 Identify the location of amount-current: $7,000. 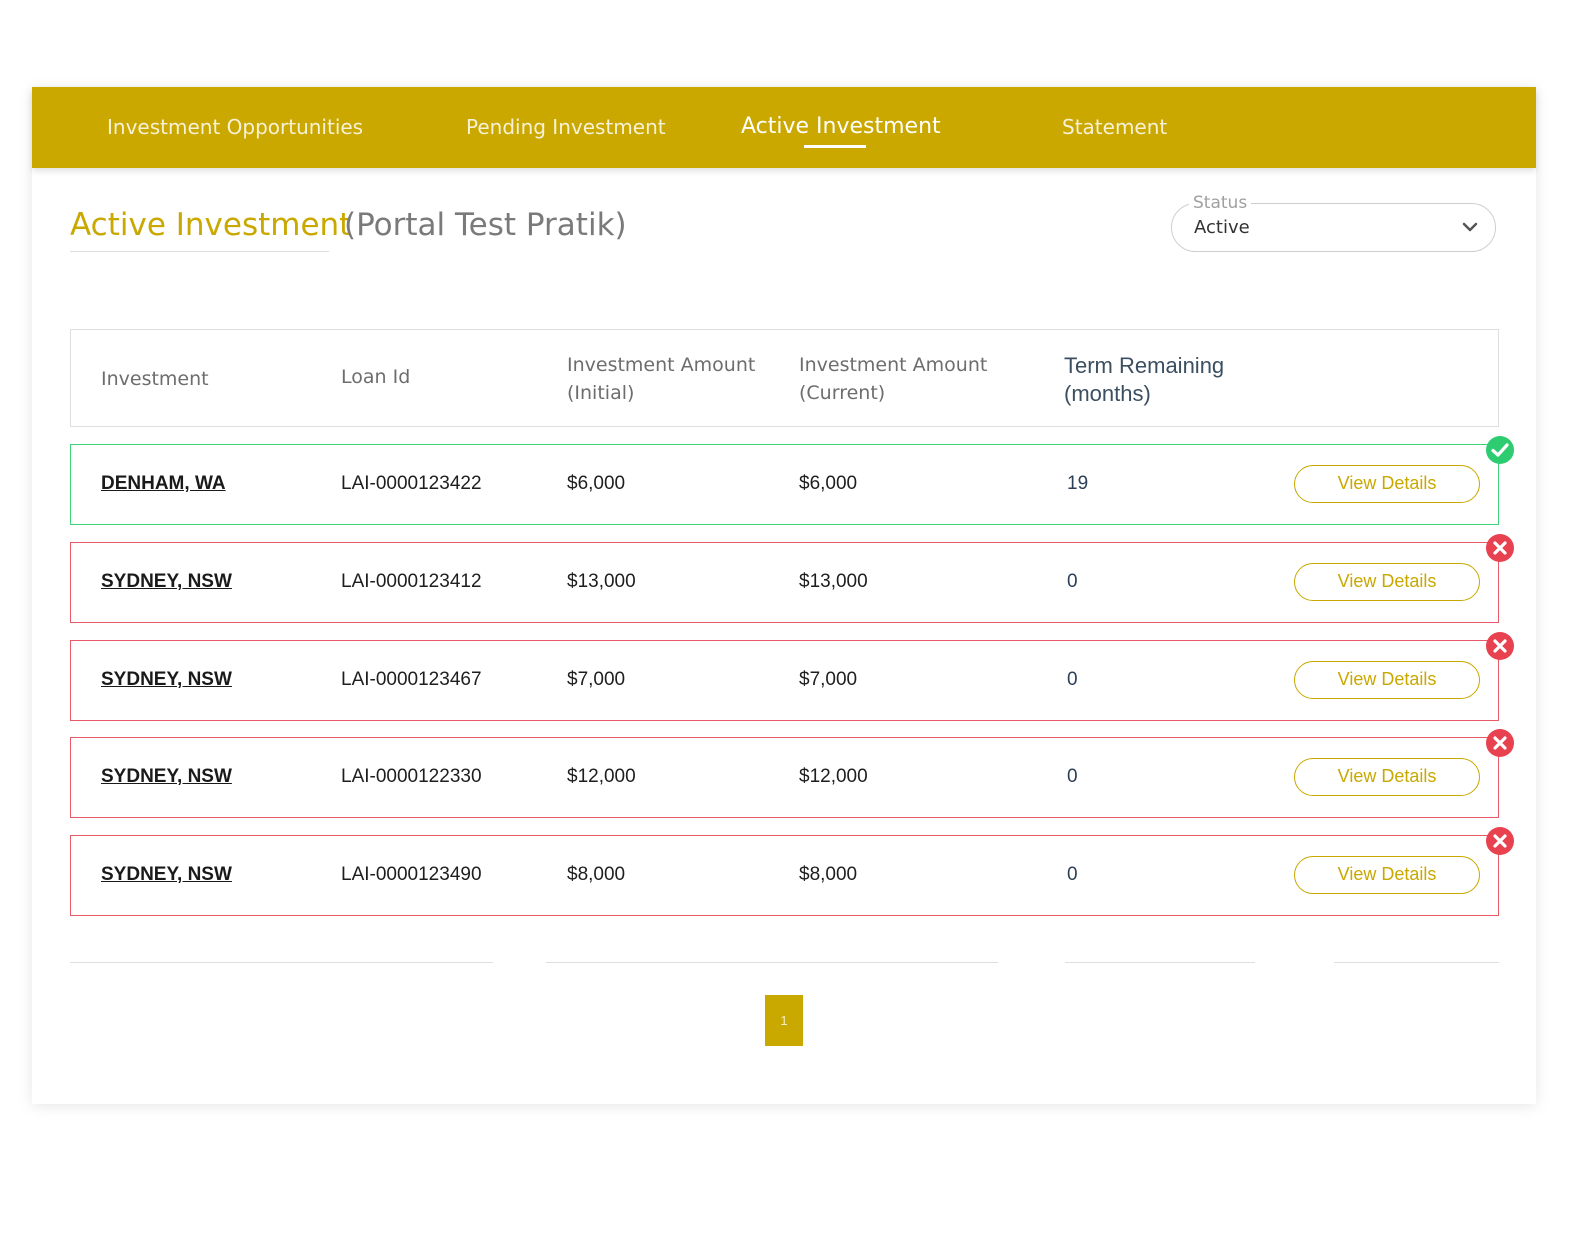
(828, 679).